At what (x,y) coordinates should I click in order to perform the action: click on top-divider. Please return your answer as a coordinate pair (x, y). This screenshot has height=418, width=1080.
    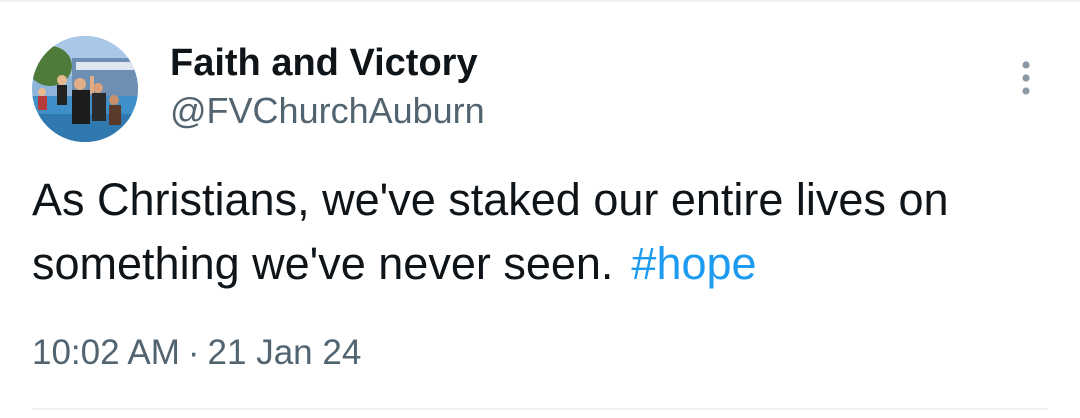
    Looking at the image, I should click on (540, 1).